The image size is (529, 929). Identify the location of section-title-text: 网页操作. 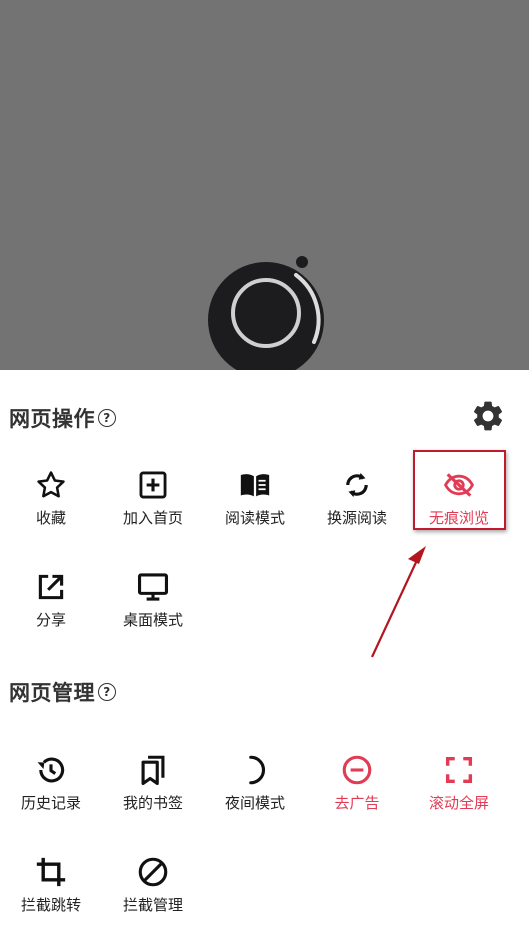
(52, 419).